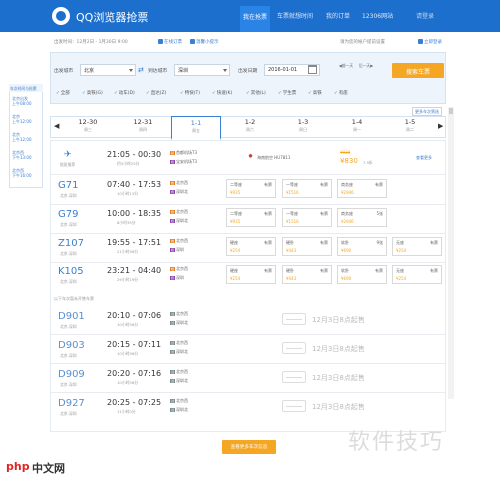  What do you see at coordinates (184, 161) in the screenshot?
I see `flight-arrival: 终宝安机场T3` at bounding box center [184, 161].